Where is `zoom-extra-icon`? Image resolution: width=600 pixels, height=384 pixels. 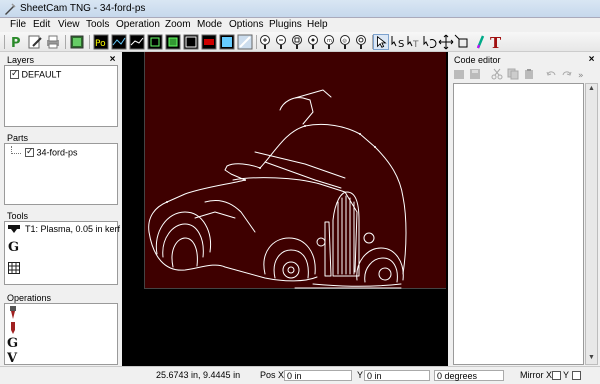
zoom-extra-icon is located at coordinates (362, 42).